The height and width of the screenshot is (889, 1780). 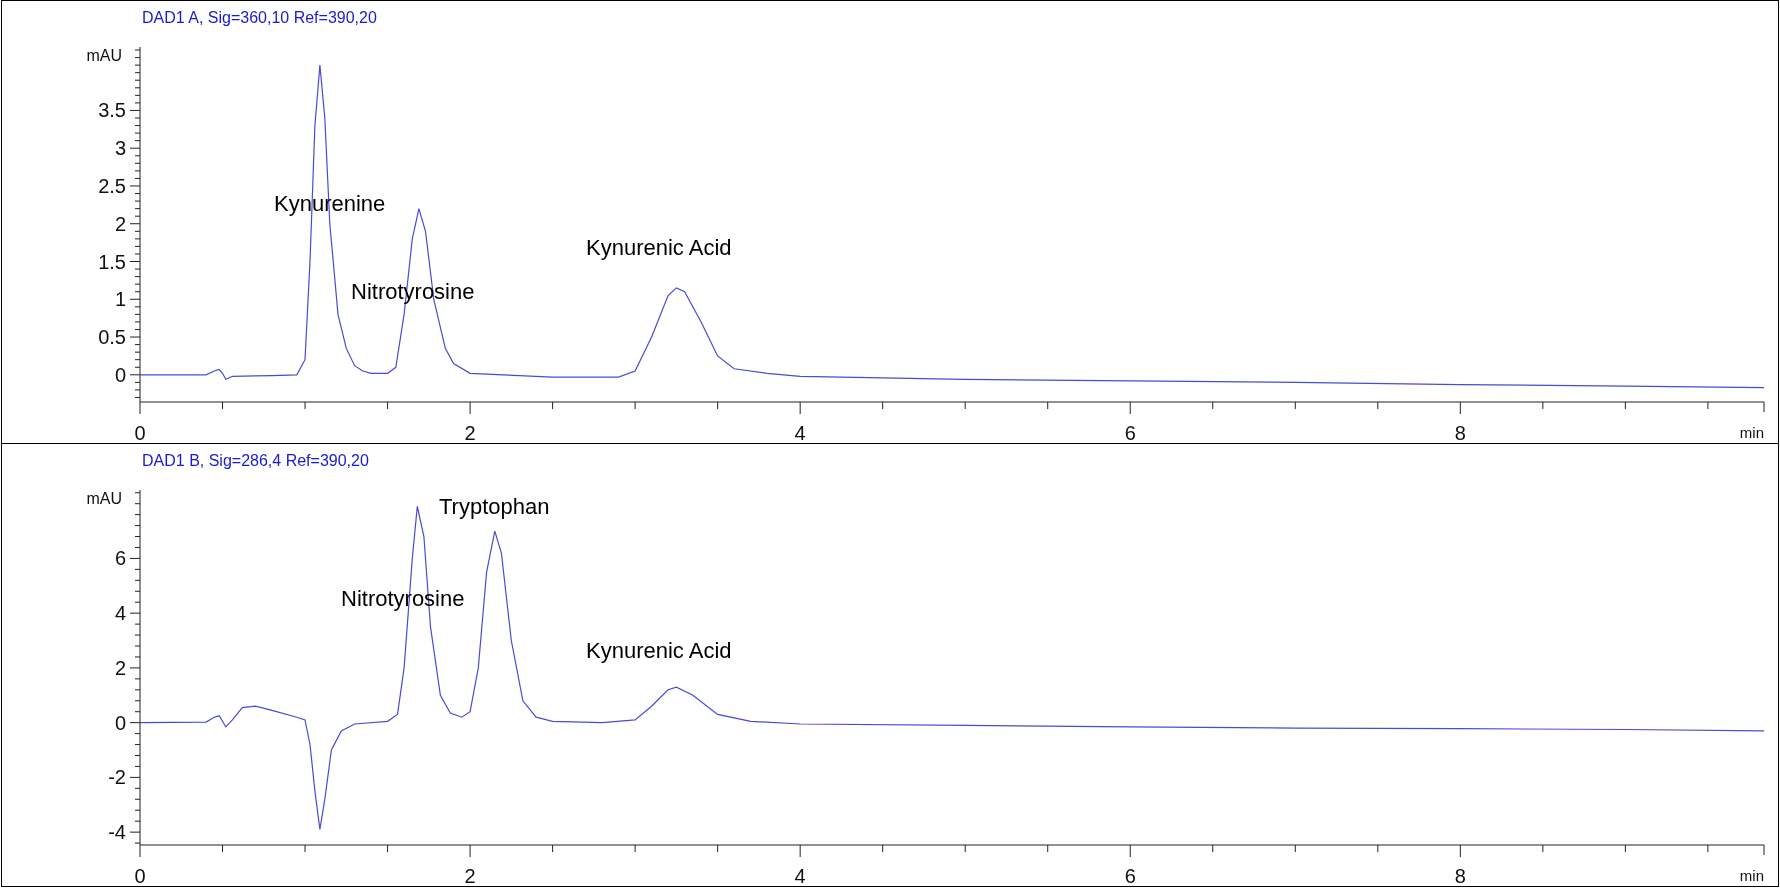 What do you see at coordinates (259, 17) in the screenshot?
I see `chart-title: DAD1 A, Sig=360,10 Ref=390,20` at bounding box center [259, 17].